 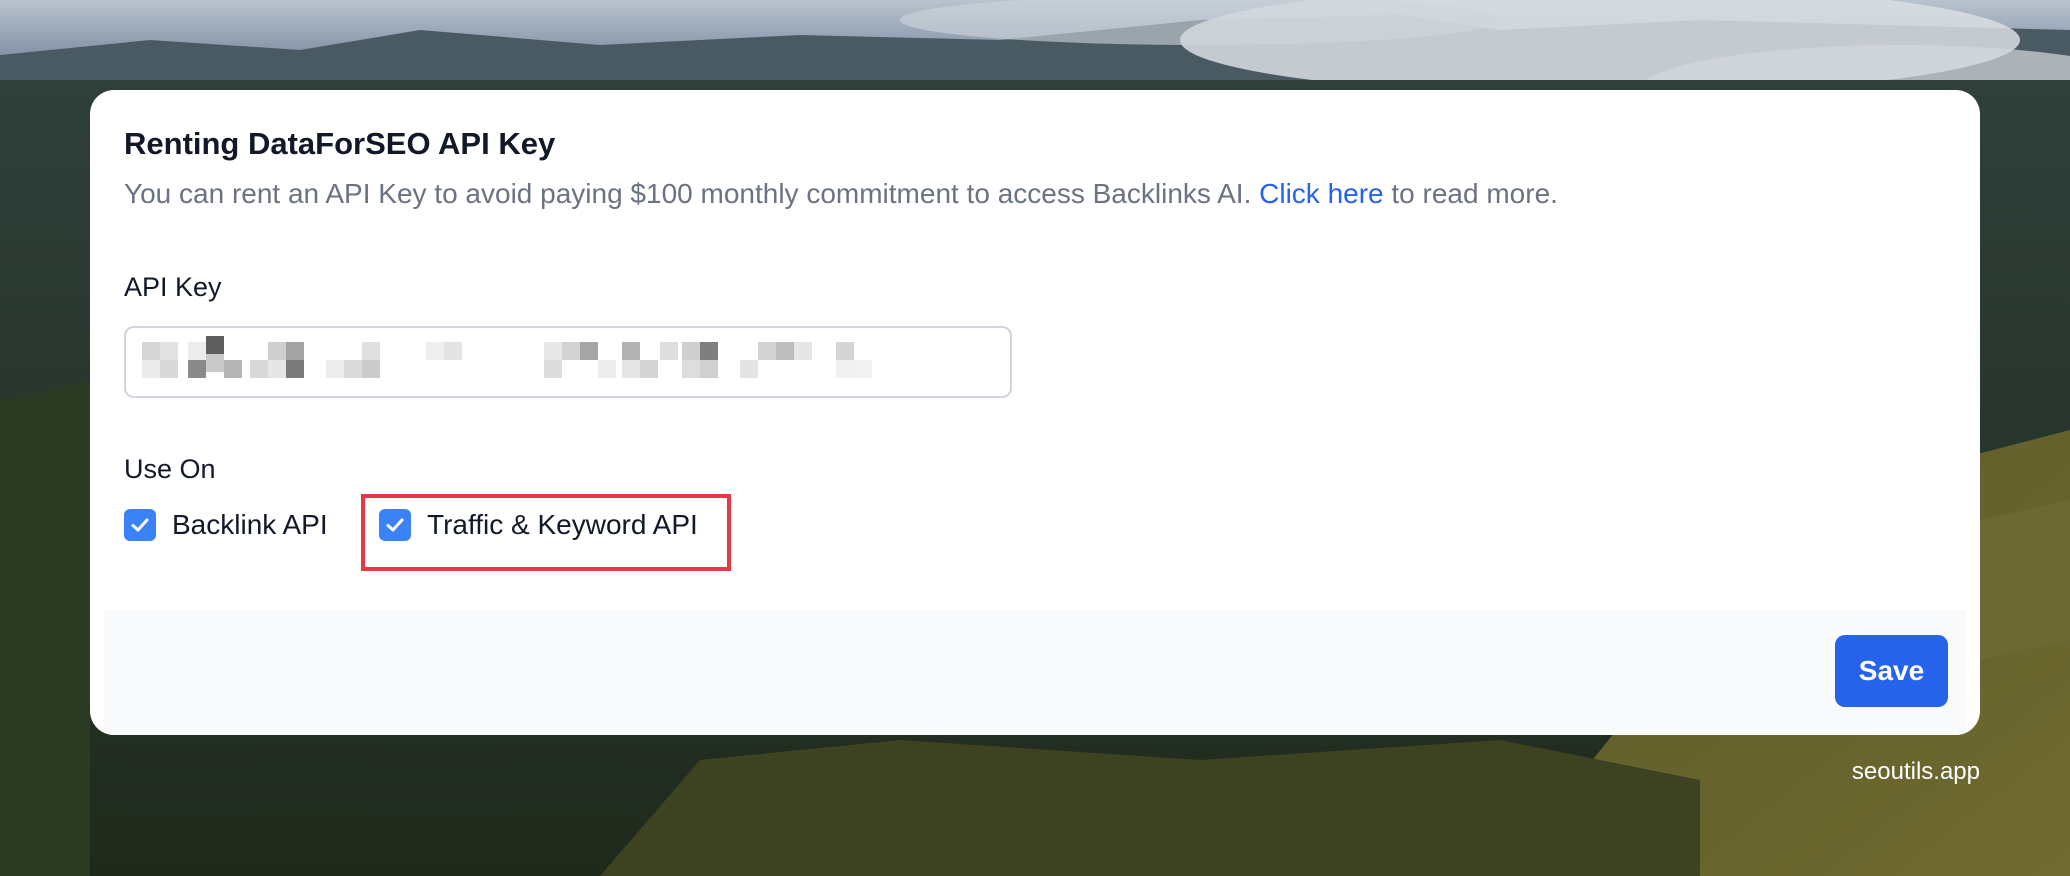 I want to click on use-on-label: Use On, so click(x=170, y=469).